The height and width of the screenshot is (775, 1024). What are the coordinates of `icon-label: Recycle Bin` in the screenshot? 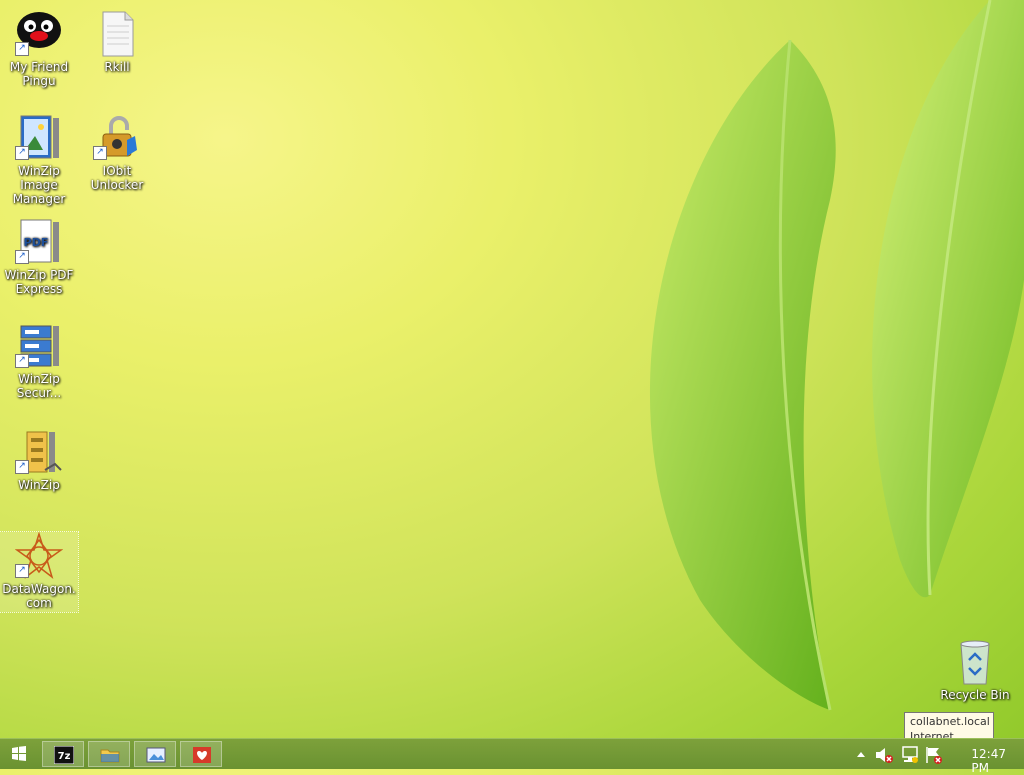 It's located at (975, 695).